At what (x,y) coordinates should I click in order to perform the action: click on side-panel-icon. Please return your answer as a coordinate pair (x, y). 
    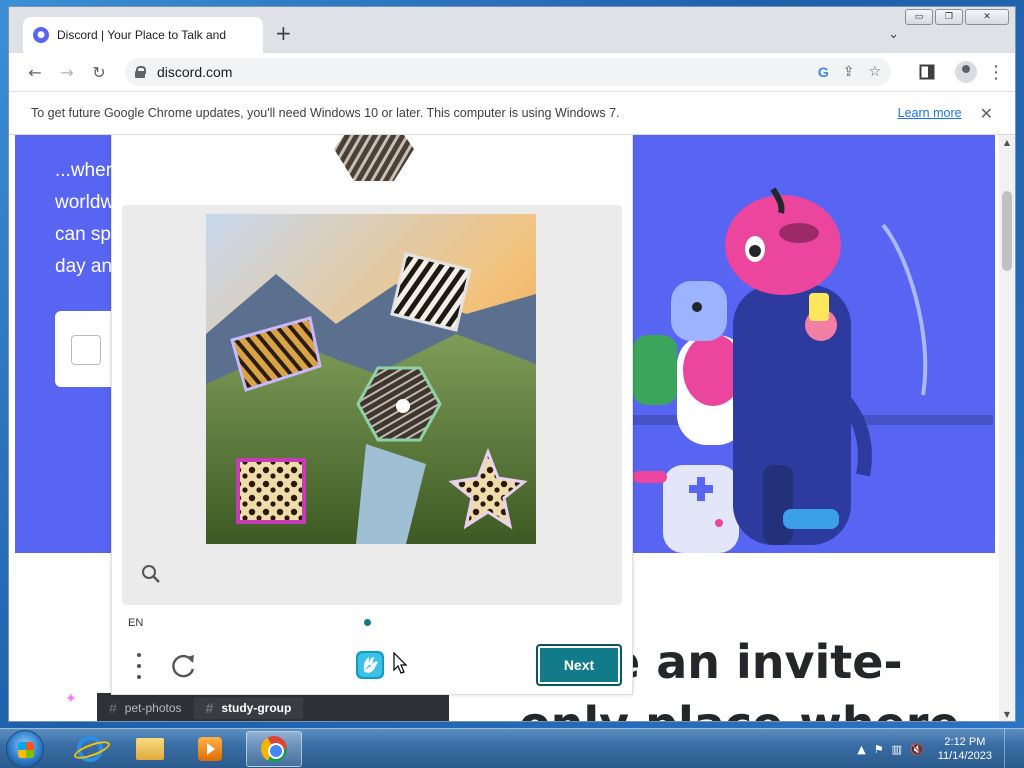
    Looking at the image, I should click on (927, 72).